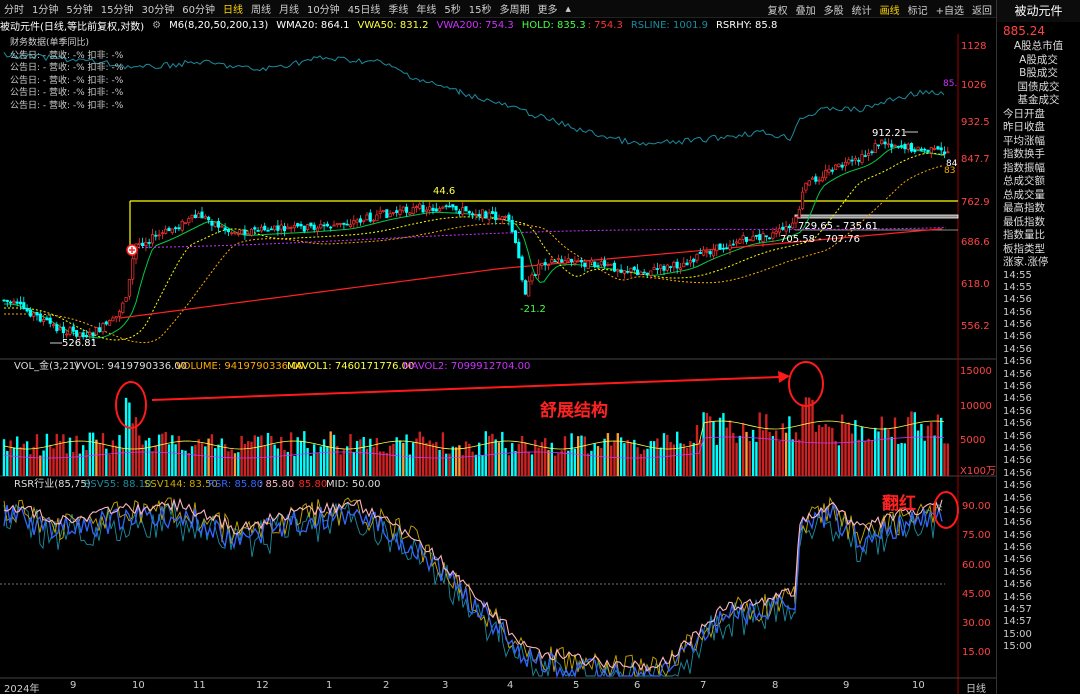 The width and height of the screenshot is (1080, 694). Describe the element at coordinates (50, 43) in the screenshot. I see `financial-title: 财务数据(单季同比)` at that location.